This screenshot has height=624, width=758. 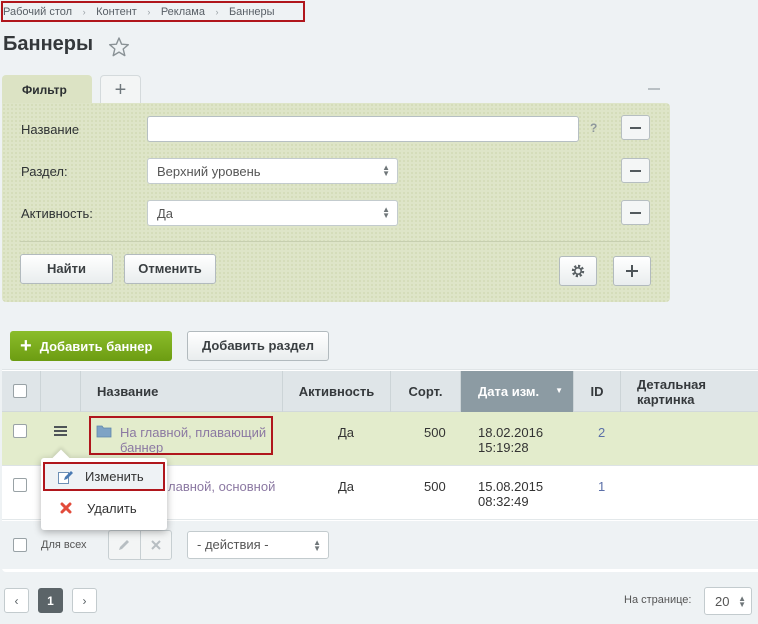 I want to click on breadcrumb-desktop: Рабочий стол, so click(x=37, y=12).